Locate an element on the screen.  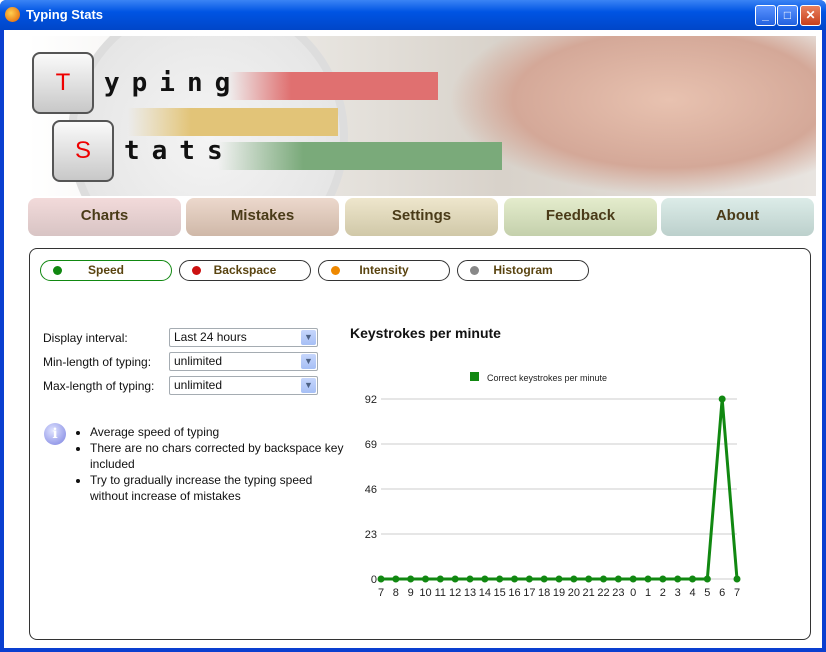
maximize-button: □ is located at coordinates (787, 15).